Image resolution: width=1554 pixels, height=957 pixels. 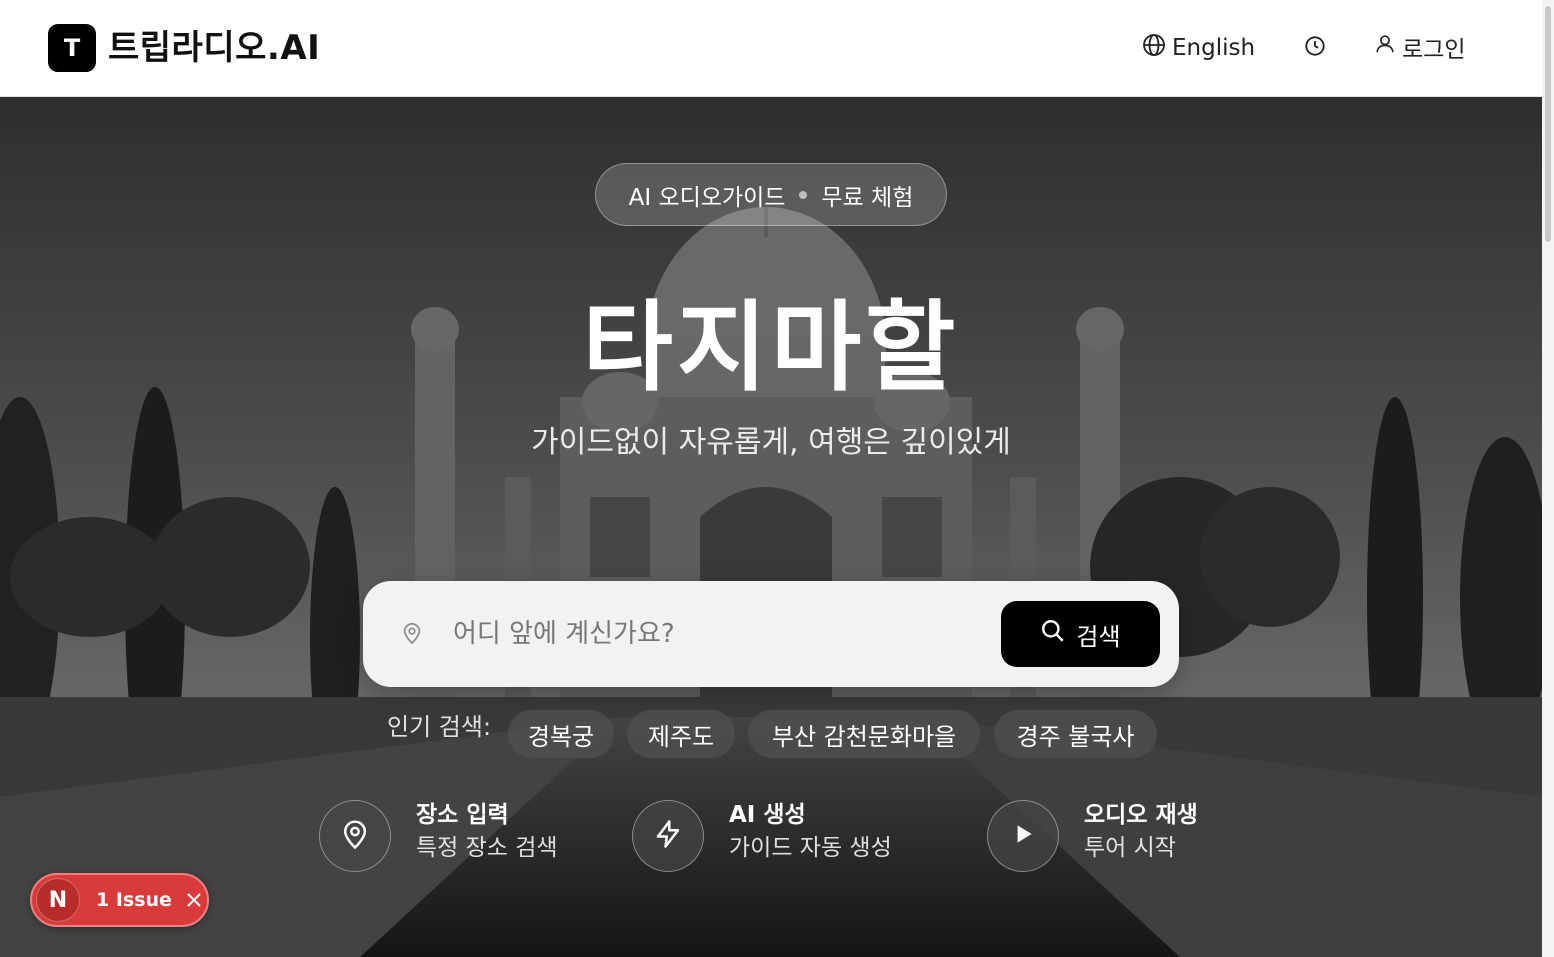 What do you see at coordinates (713, 634) in the screenshot?
I see `search-input` at bounding box center [713, 634].